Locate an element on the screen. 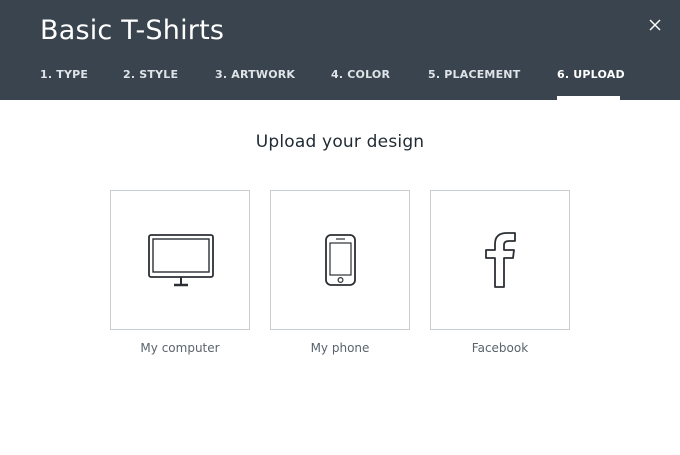 The image size is (680, 455). tab-type: 1. TYPE is located at coordinates (64, 84).